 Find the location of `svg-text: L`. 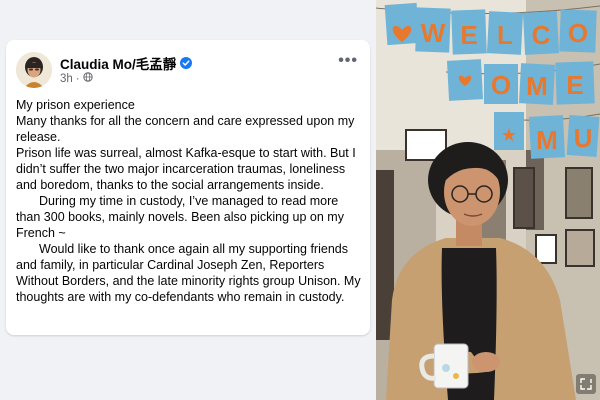

svg-text: L is located at coordinates (505, 35).